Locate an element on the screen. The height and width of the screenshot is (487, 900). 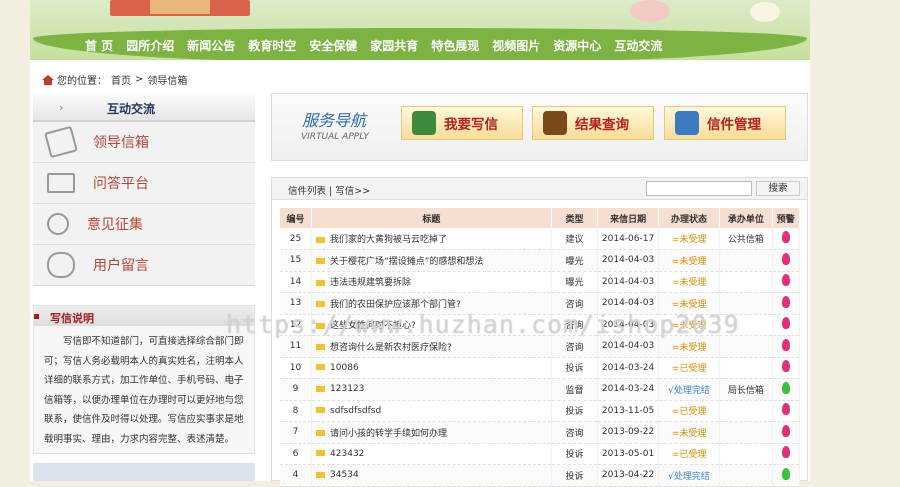
letter-title-link: 我们家的大黄狗被马云吃掉了 is located at coordinates (388, 240).